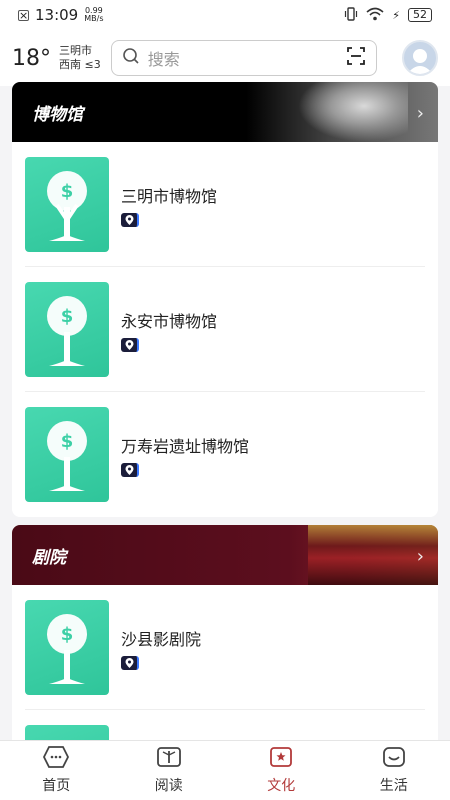  What do you see at coordinates (57, 15) in the screenshot?
I see `status-time: 13:09` at bounding box center [57, 15].